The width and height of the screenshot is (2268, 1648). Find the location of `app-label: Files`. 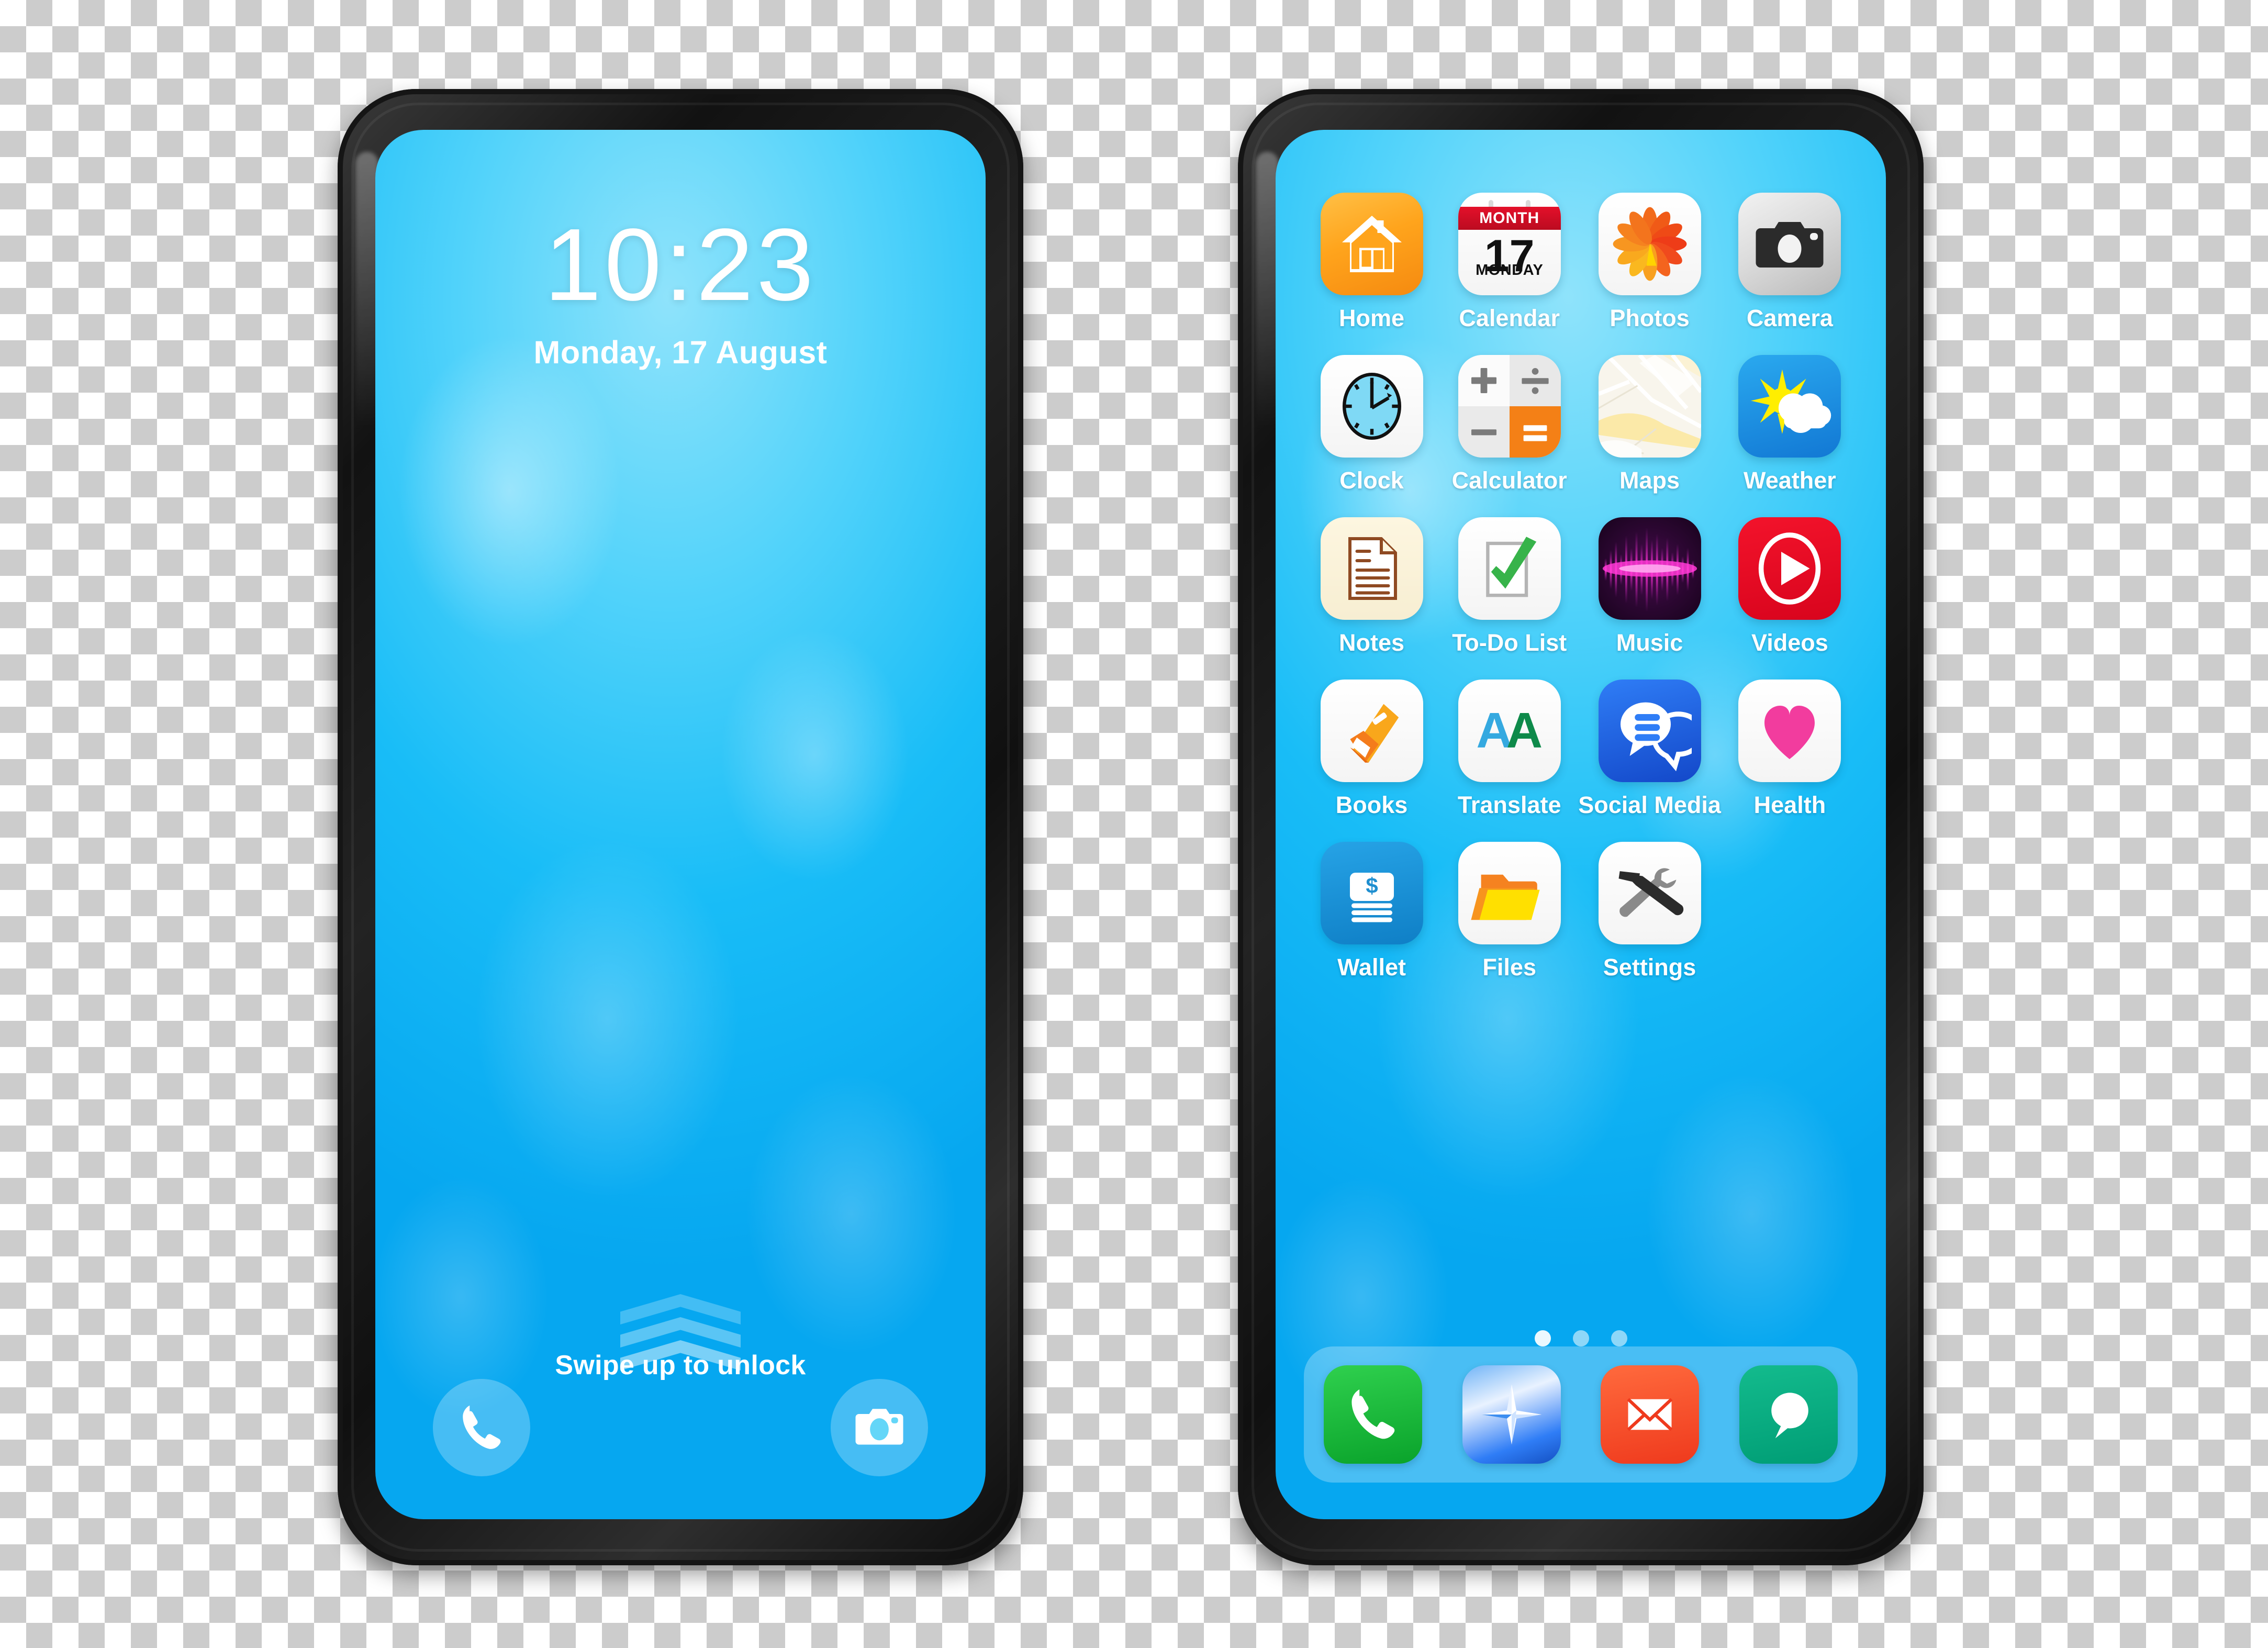

app-label: Files is located at coordinates (1509, 968).